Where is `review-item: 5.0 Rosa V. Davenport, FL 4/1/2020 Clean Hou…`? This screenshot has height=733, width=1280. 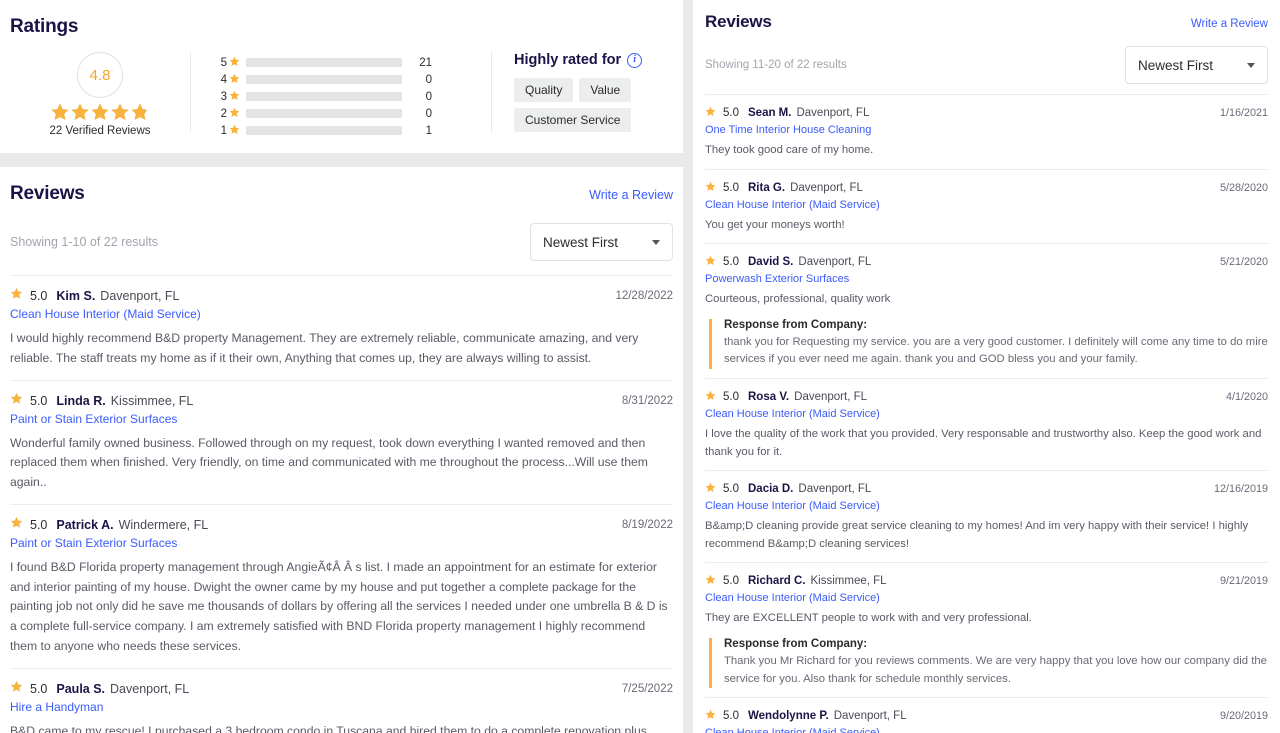
review-item: 5.0 Rosa V. Davenport, FL 4/1/2020 Clean Hou… is located at coordinates (986, 424).